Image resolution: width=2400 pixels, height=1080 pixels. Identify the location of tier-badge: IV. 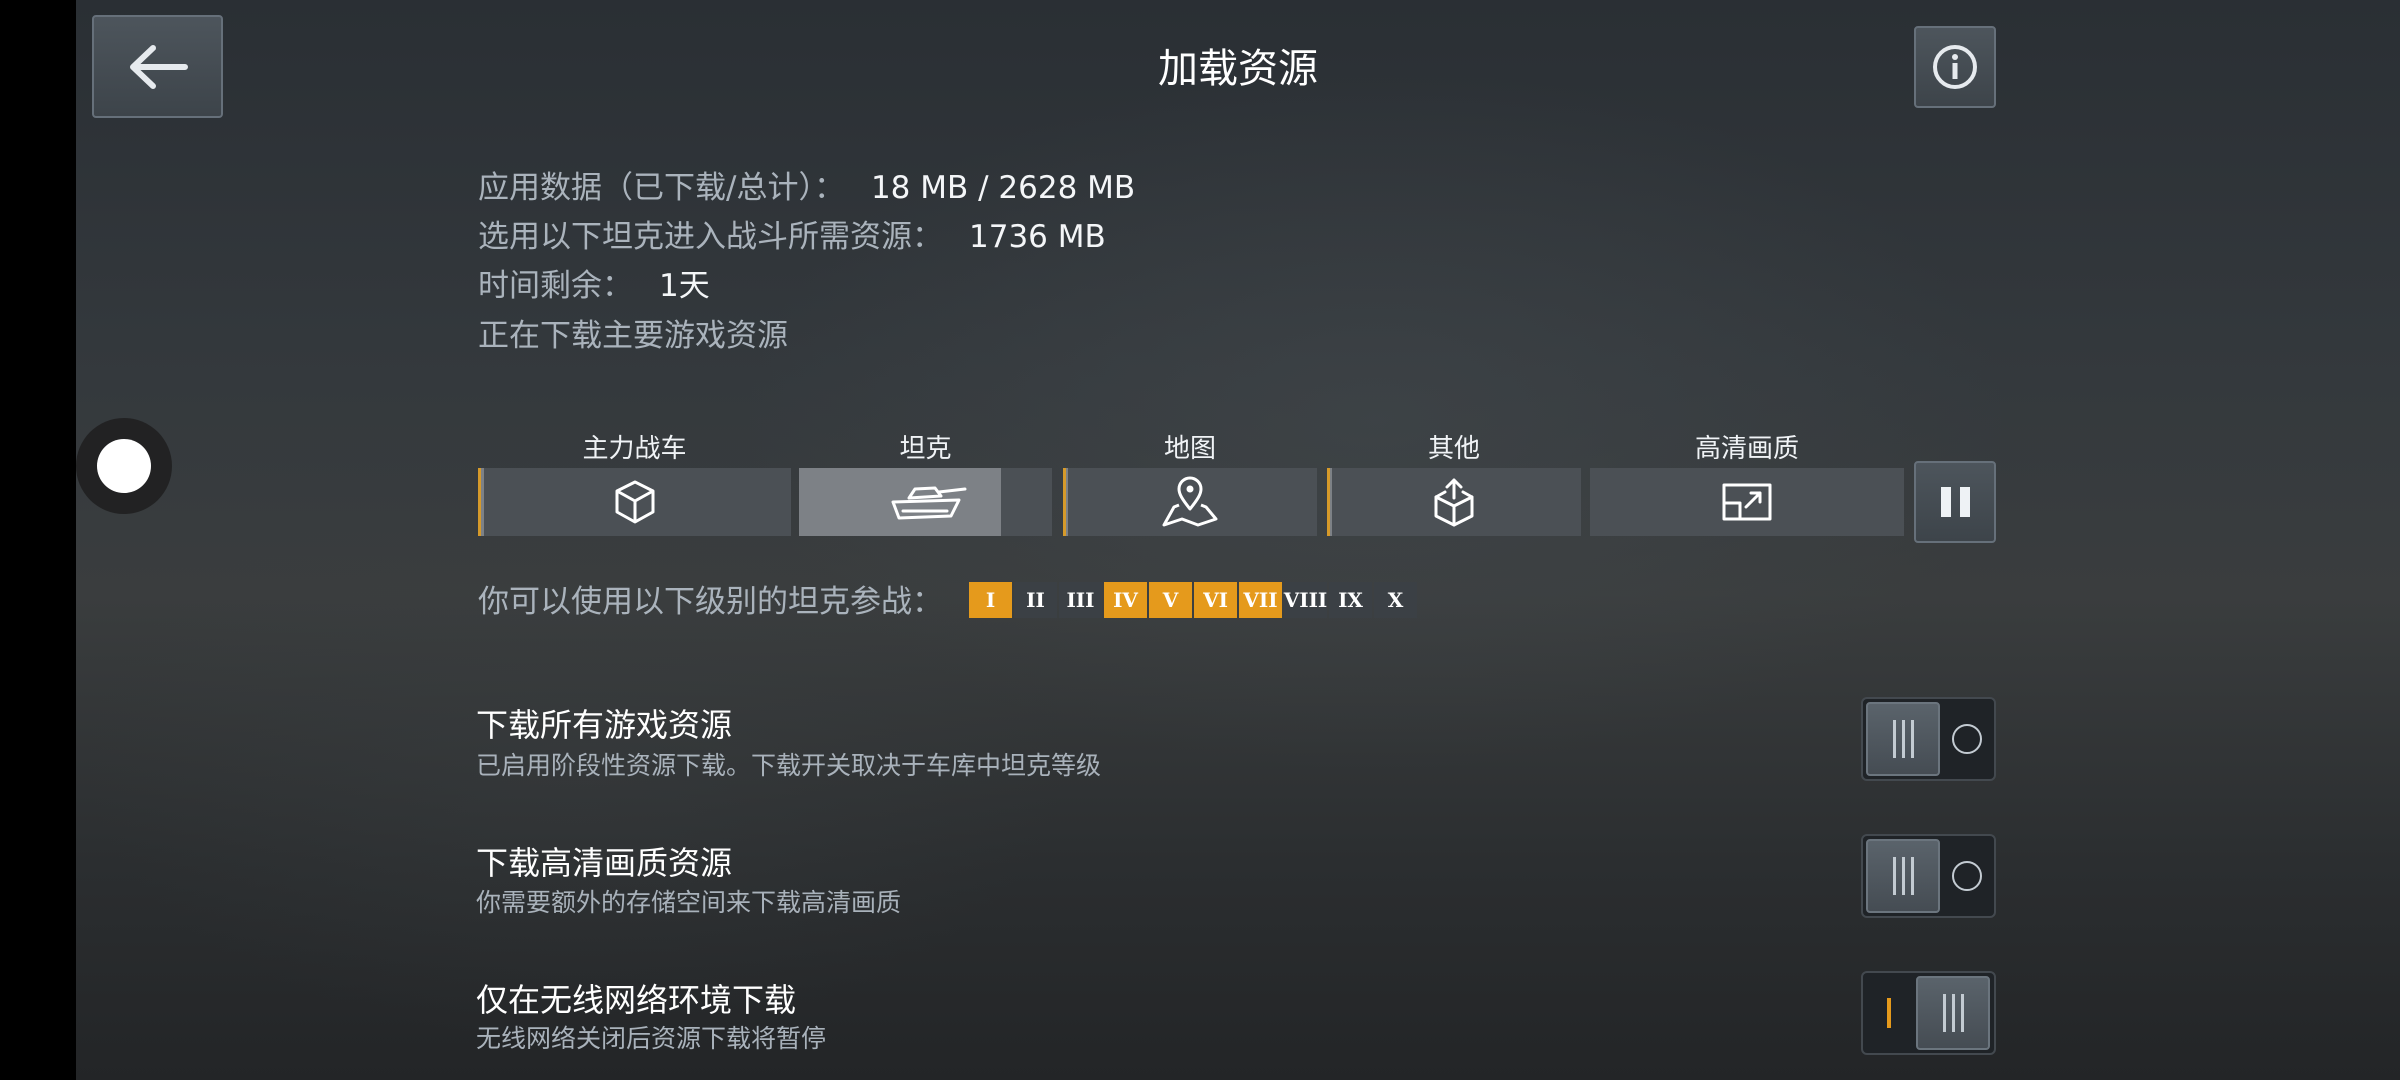
(1125, 600).